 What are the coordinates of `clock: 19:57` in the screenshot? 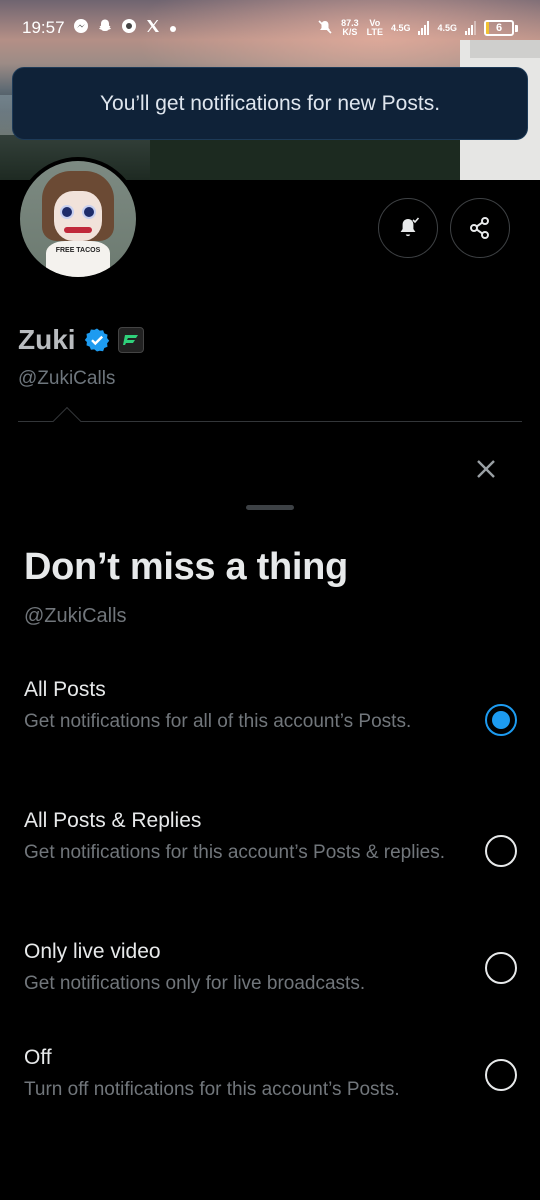 It's located at (43, 27).